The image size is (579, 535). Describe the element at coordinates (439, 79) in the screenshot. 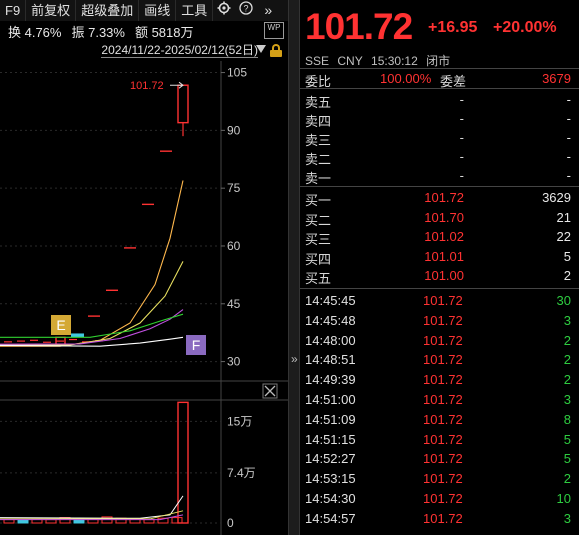

I see `order-ratio-row: 委比 100.00% 委差 3679` at that location.